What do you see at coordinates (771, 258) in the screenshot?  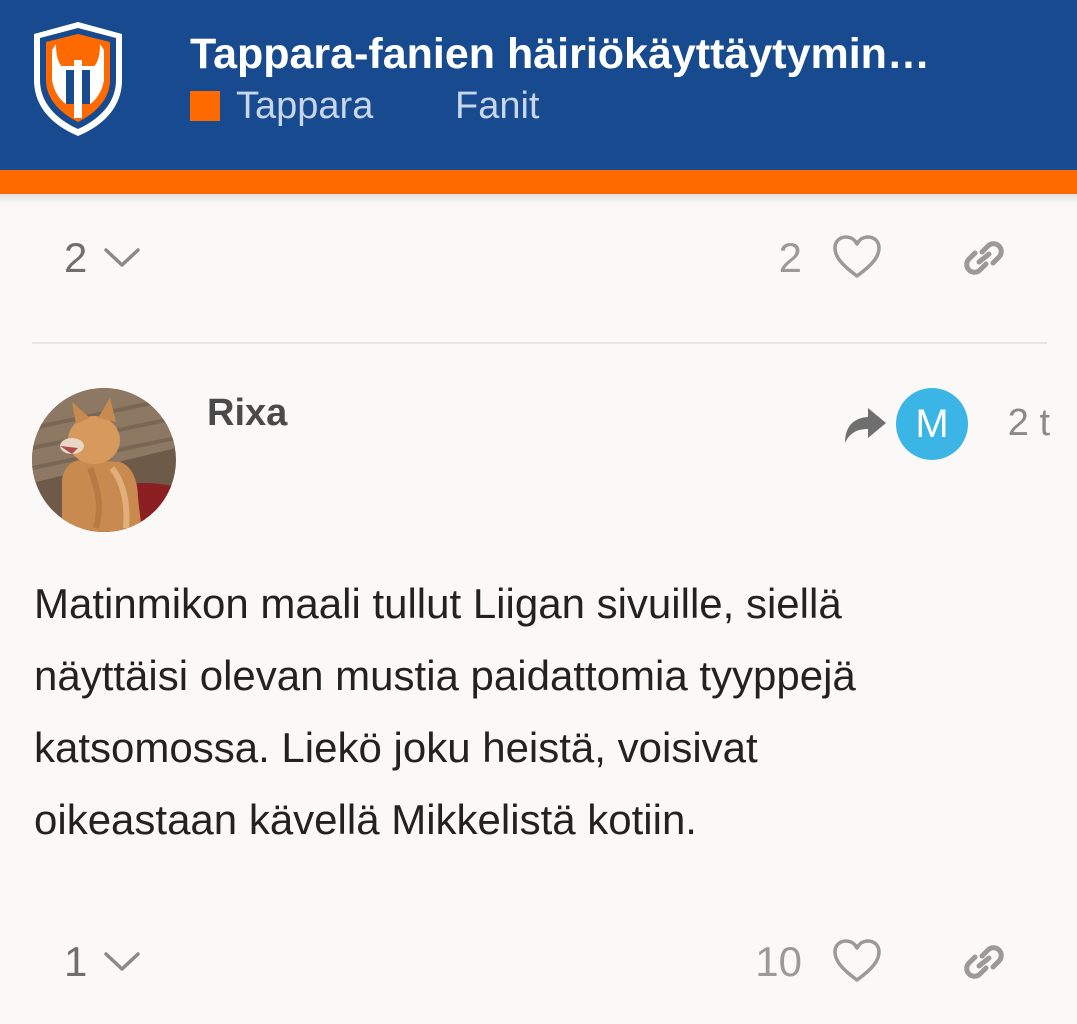 I see `like-count: 2` at bounding box center [771, 258].